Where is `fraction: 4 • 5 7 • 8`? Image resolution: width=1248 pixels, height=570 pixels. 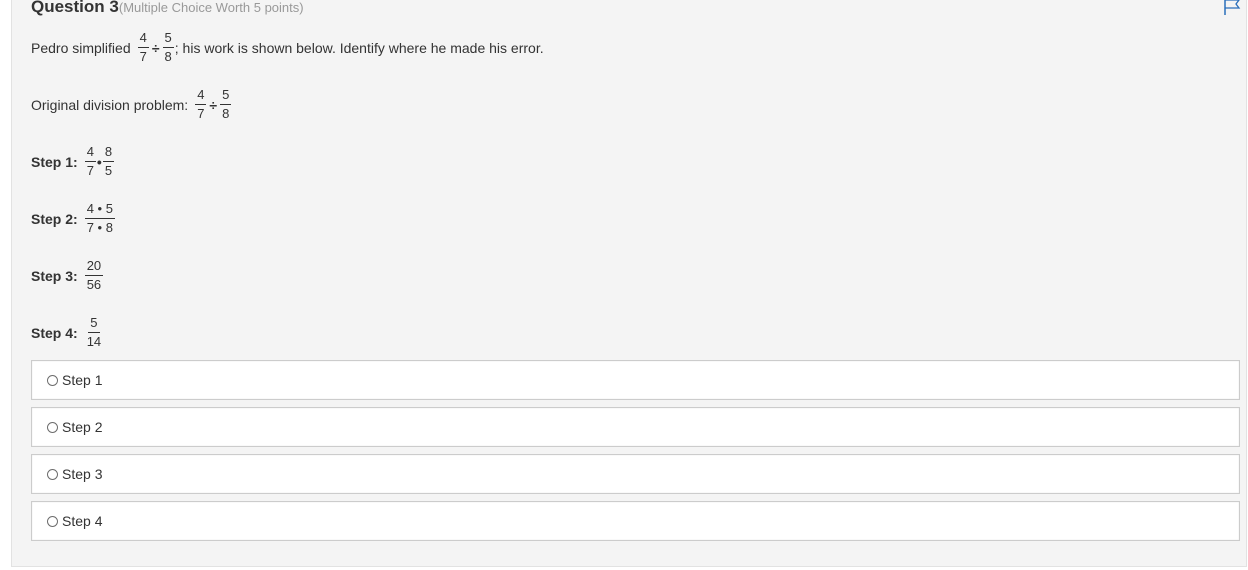
fraction: 4 • 5 7 • 8 is located at coordinates (99, 218).